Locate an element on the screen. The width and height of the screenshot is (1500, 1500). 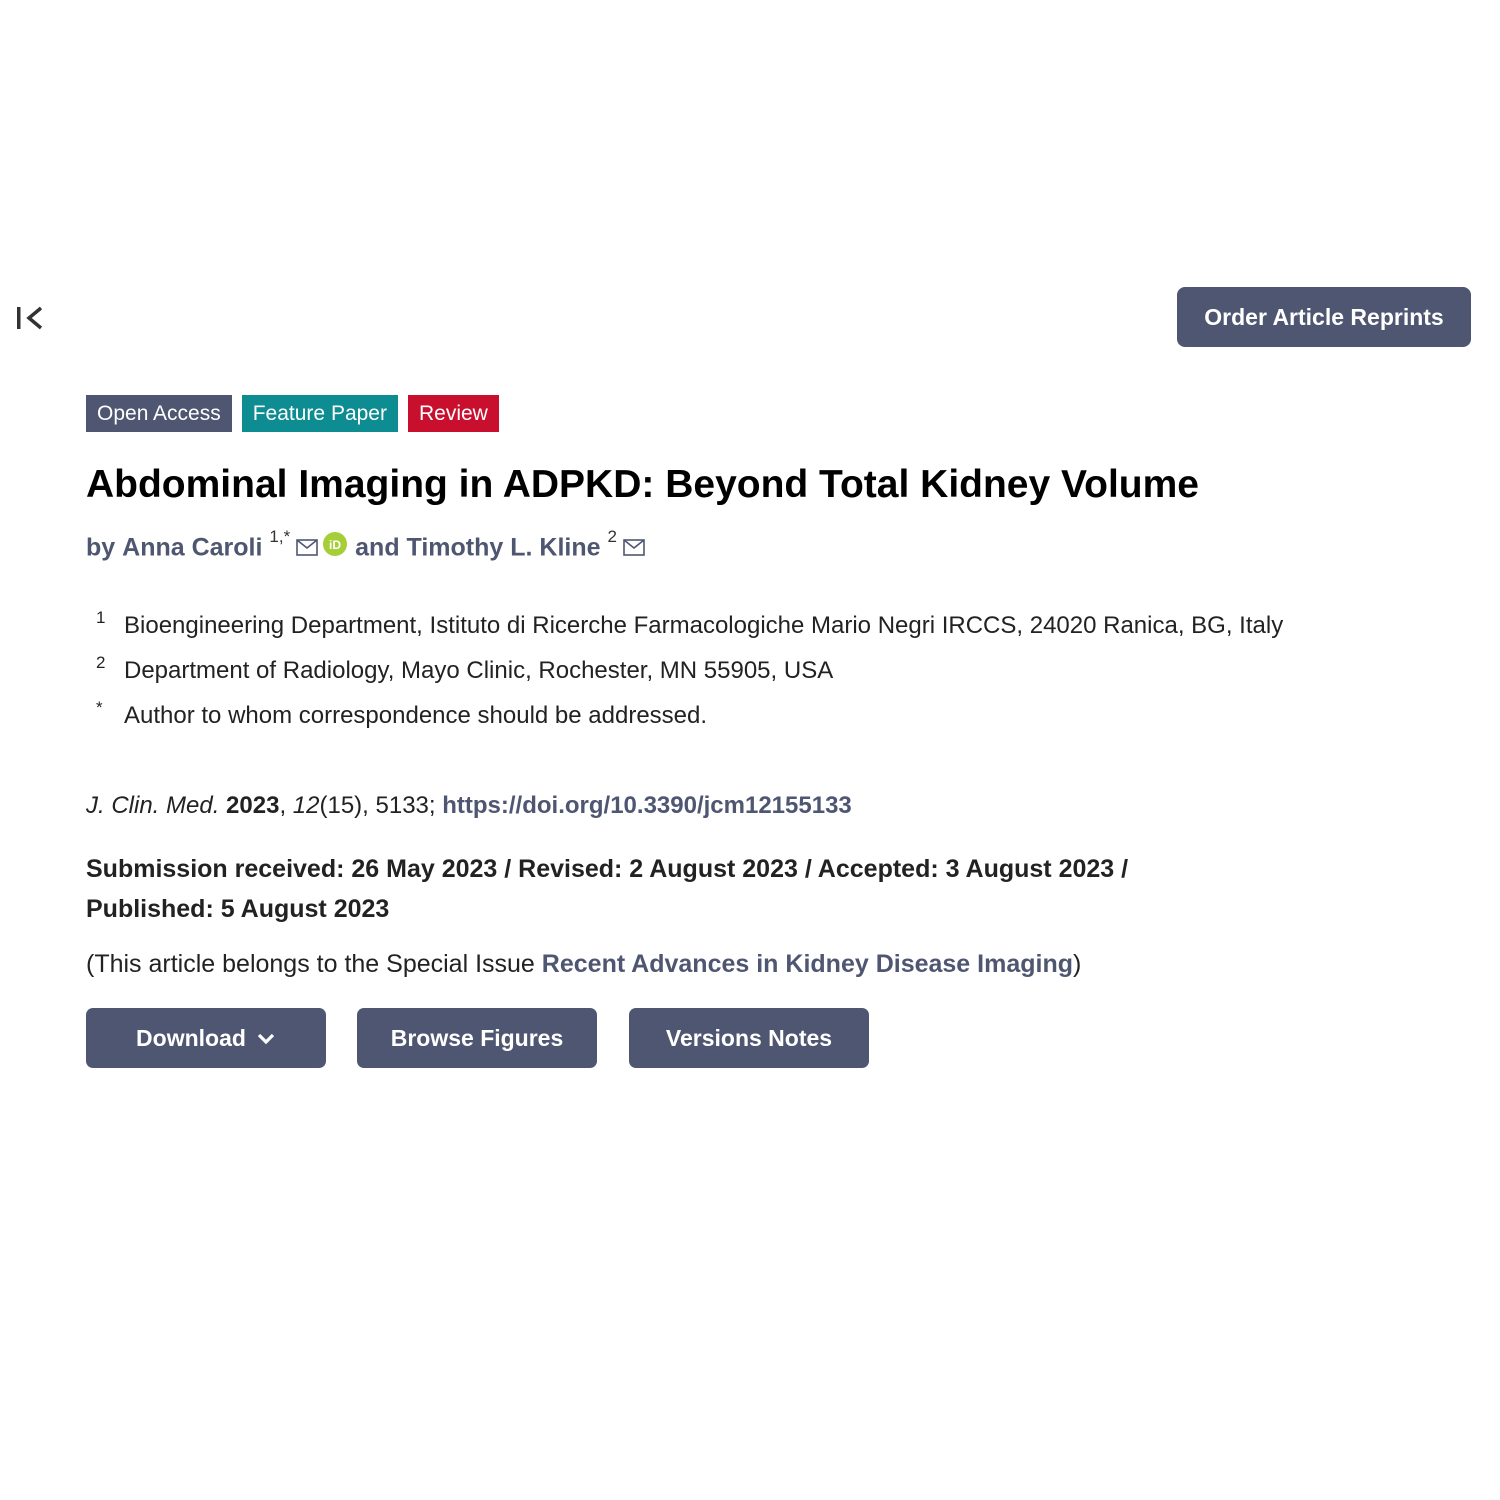
browse-figures-button: Browse Figures is located at coordinates (477, 1038).